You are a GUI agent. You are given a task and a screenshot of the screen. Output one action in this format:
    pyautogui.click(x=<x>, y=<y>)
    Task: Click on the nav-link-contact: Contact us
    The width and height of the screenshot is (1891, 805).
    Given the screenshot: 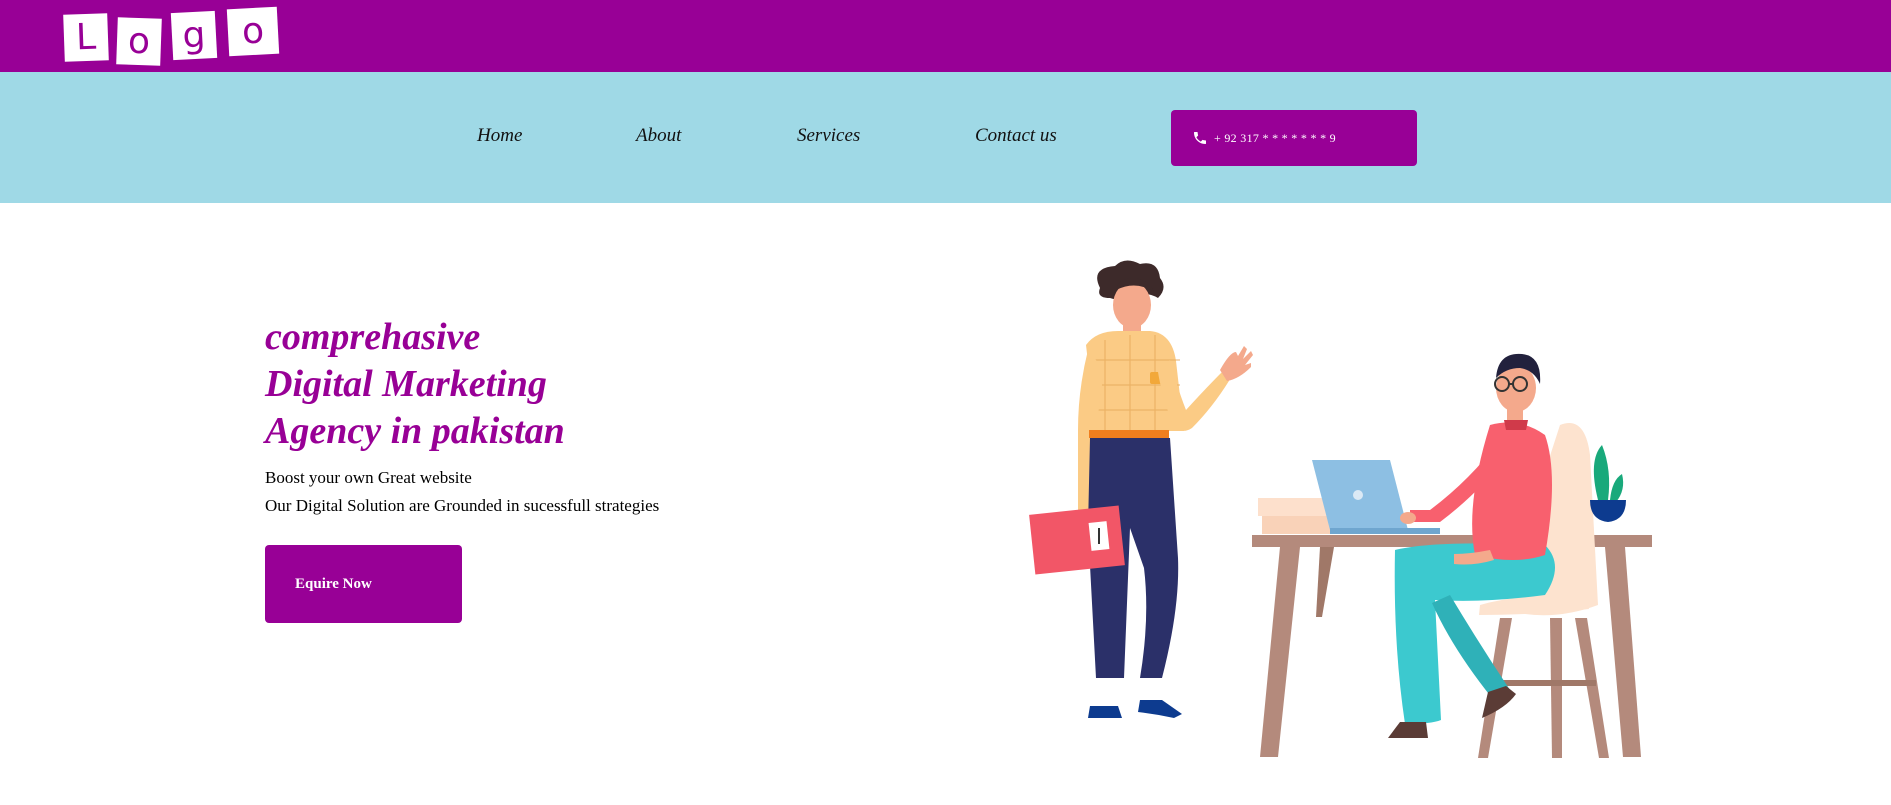 What is the action you would take?
    pyautogui.click(x=1016, y=136)
    